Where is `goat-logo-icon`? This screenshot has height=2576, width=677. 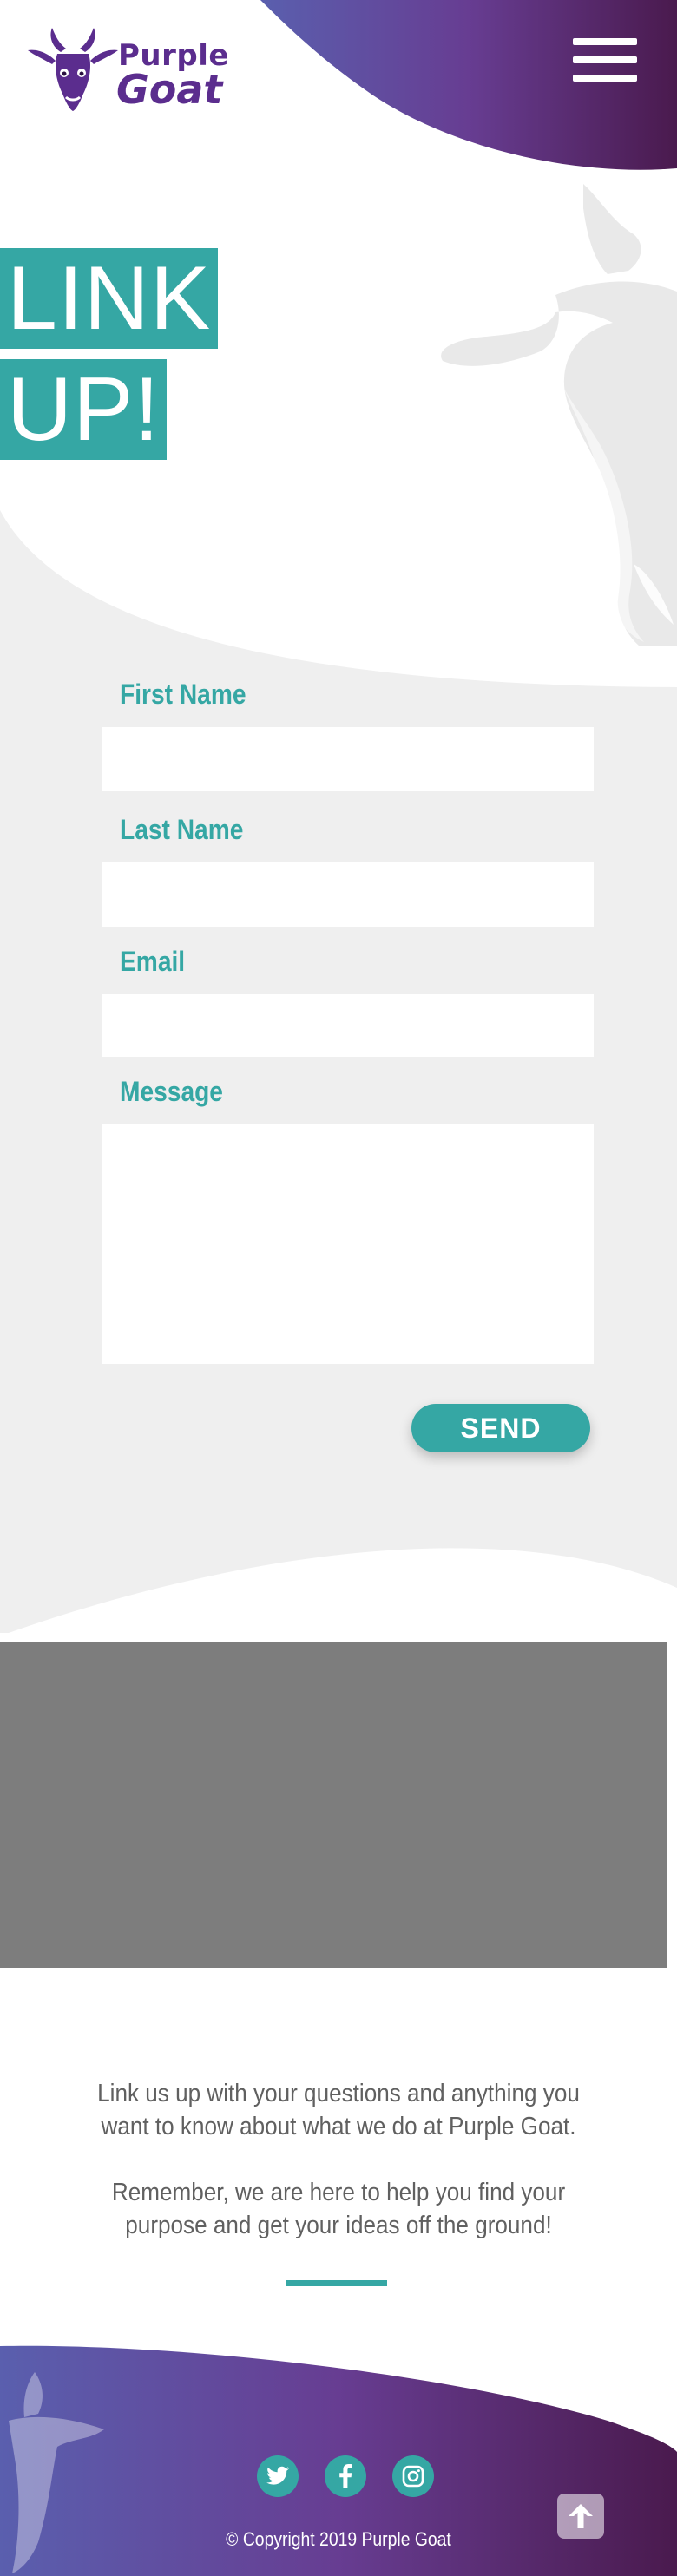 goat-logo-icon is located at coordinates (73, 69).